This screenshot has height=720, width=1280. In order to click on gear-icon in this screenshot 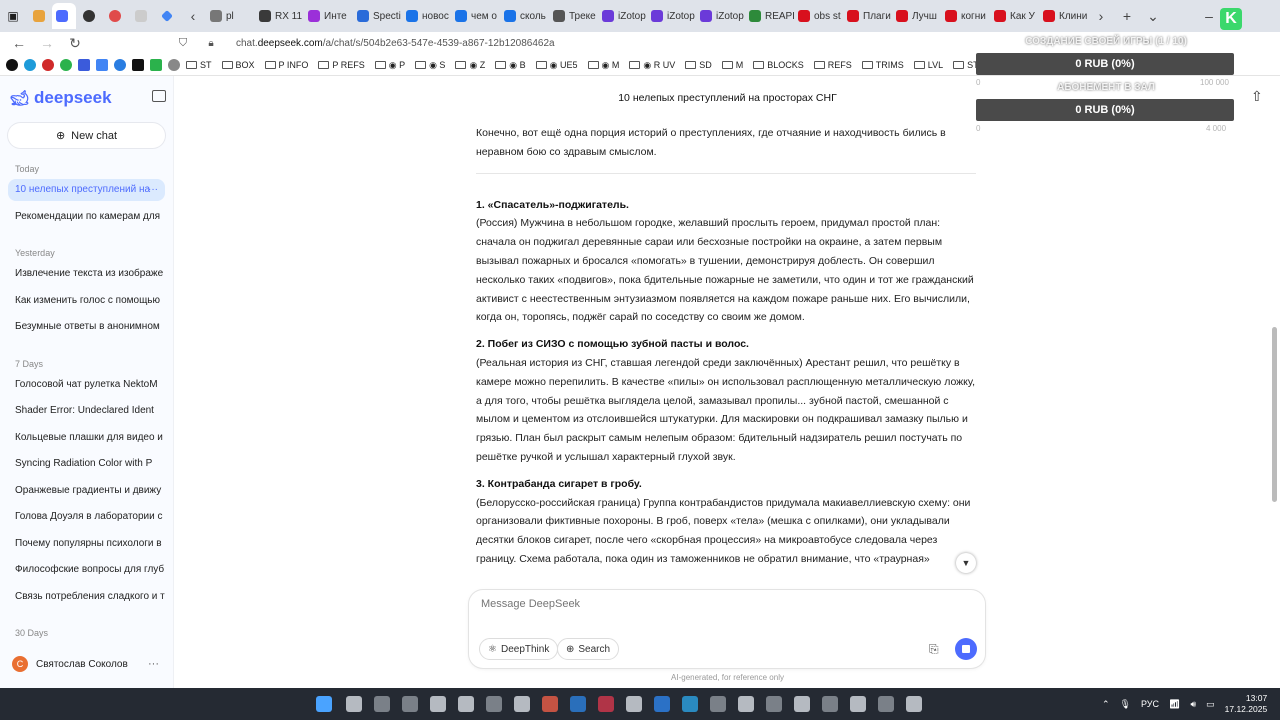, I will do `click(174, 65)`.